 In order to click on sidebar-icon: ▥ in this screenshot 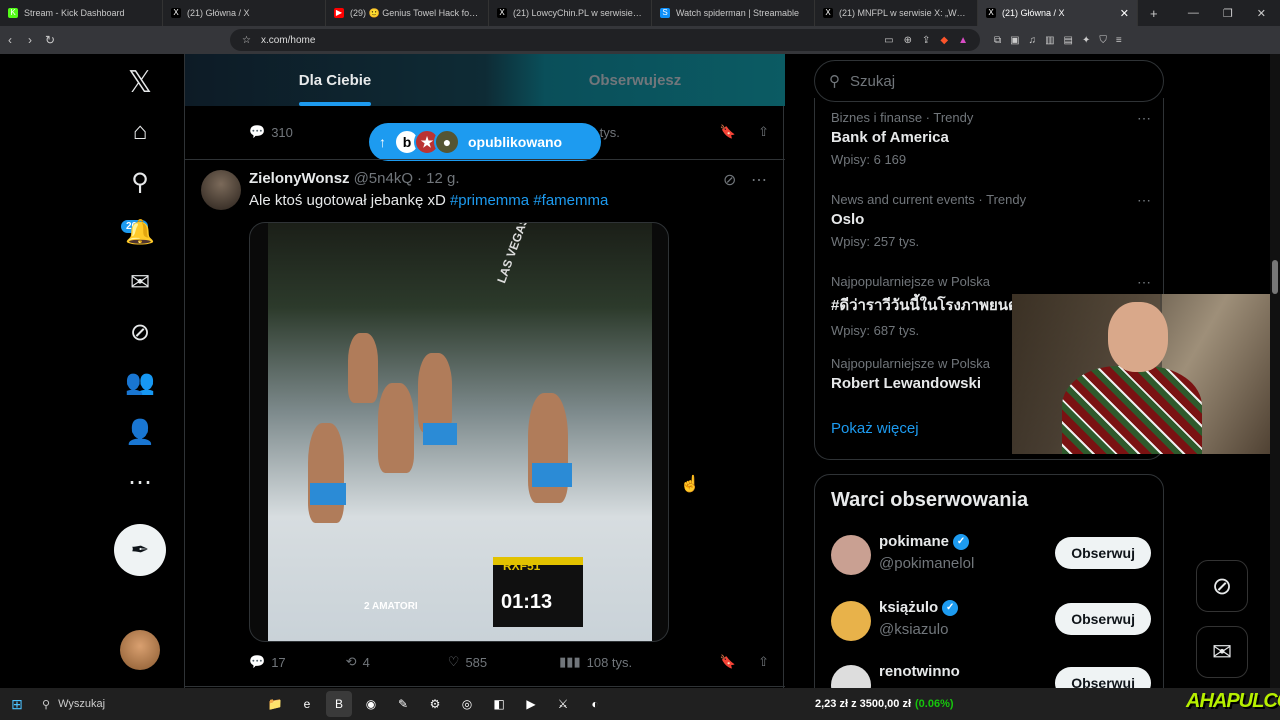, I will do `click(1049, 40)`.